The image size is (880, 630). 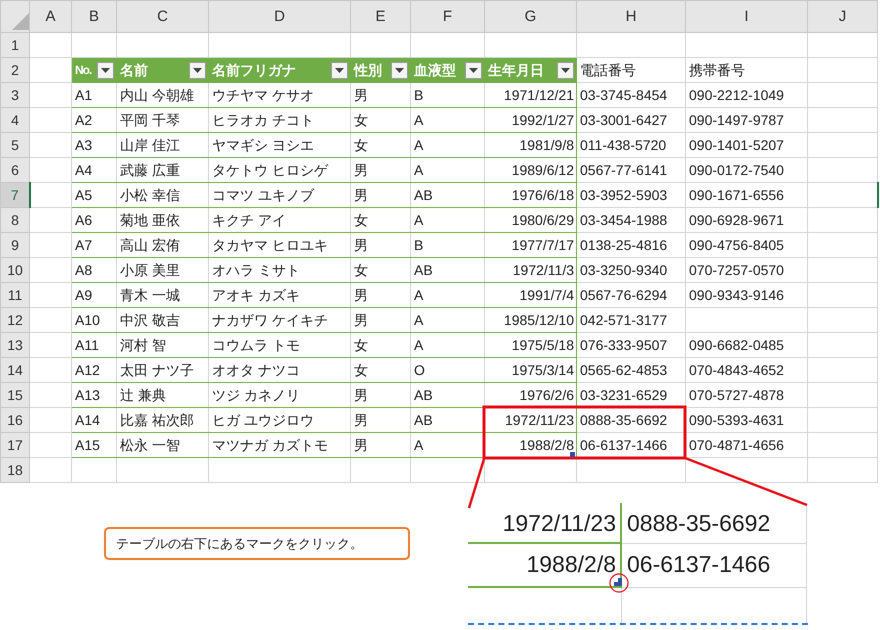 What do you see at coordinates (279, 420) in the screenshot?
I see `table-cell: ヒガ ユウジロウ` at bounding box center [279, 420].